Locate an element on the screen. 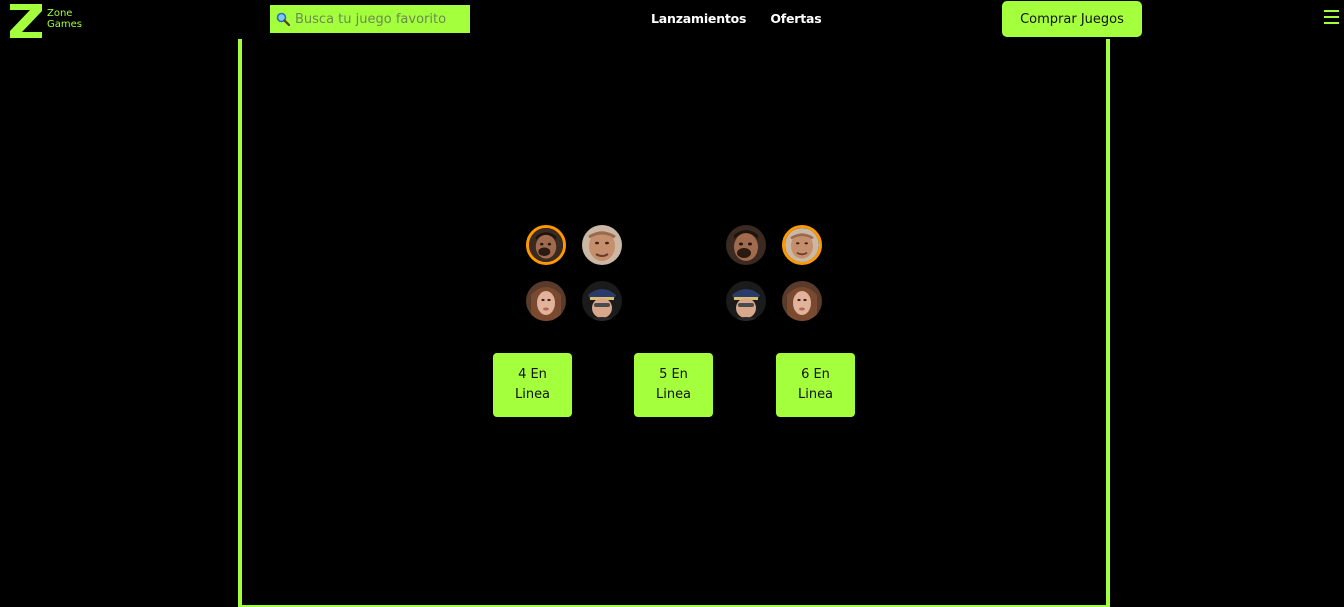 This screenshot has width=1344, height=607. nav-link-lanzamientos: Lanzamientos is located at coordinates (699, 18).